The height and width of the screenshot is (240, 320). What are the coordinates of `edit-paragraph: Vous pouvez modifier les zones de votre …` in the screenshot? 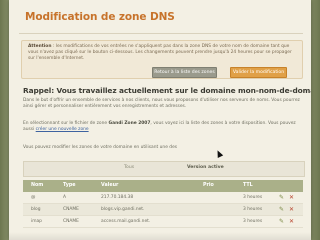 It's located at (100, 147).